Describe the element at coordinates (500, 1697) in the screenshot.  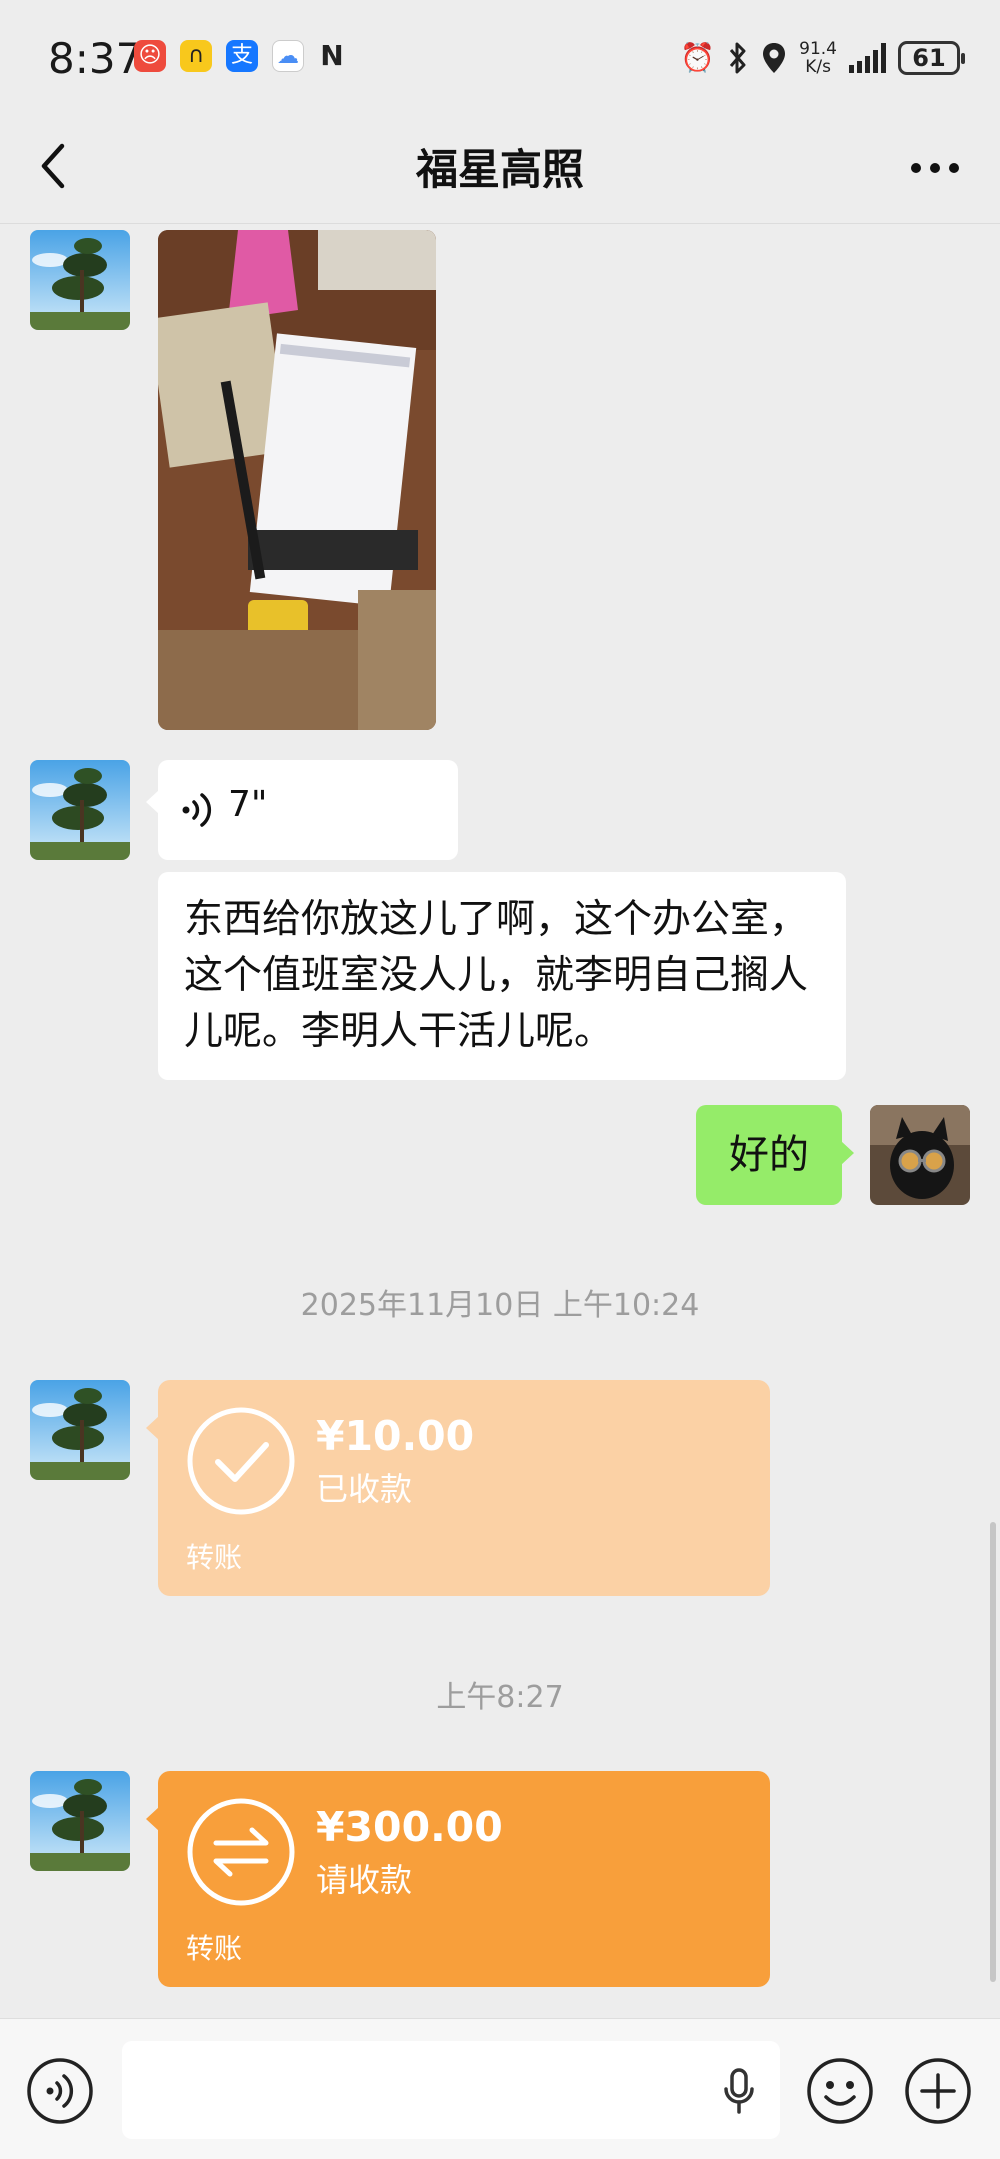
I see `message-timestamp: 上午8:27` at that location.